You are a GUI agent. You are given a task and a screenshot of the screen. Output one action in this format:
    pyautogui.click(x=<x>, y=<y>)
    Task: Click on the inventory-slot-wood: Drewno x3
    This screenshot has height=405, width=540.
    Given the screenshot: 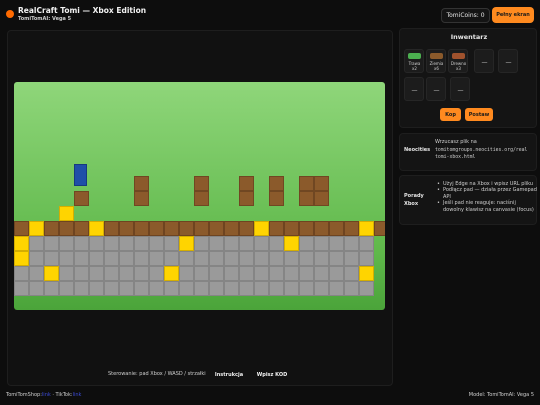 What is the action you would take?
    pyautogui.click(x=458, y=61)
    